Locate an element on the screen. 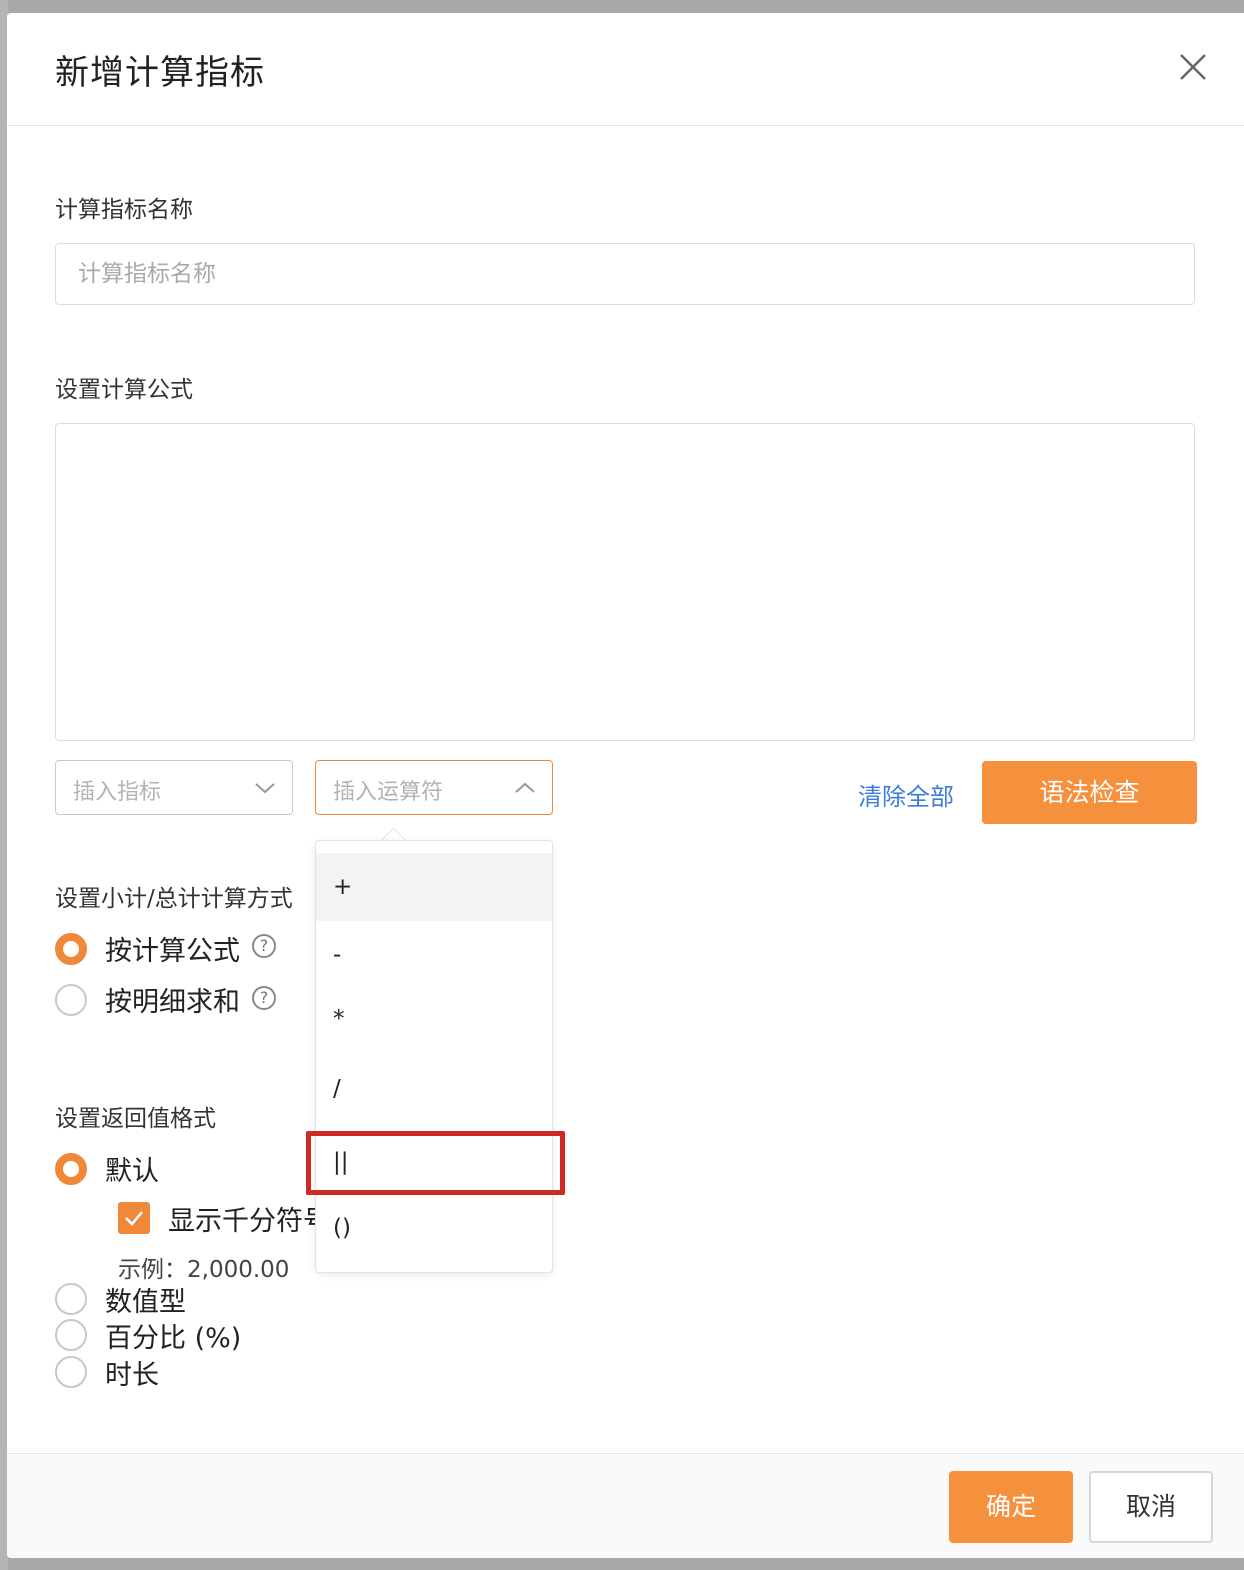 The height and width of the screenshot is (1570, 1244). format-example: 示例：2,000.00 is located at coordinates (204, 1270).